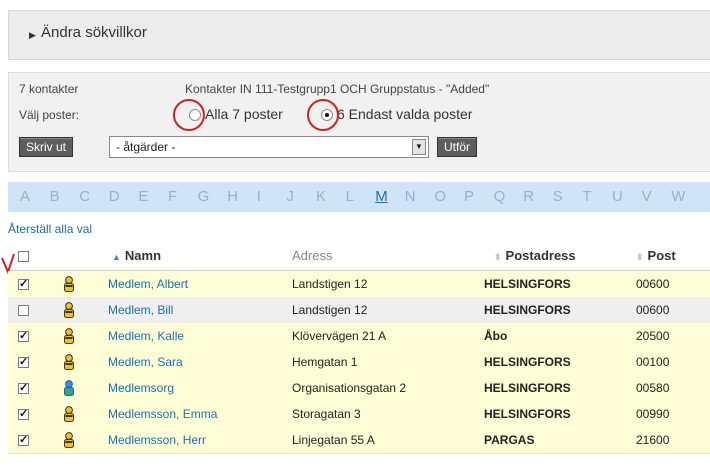  What do you see at coordinates (419, 147) in the screenshot?
I see `chevron-down-icon: ▼` at bounding box center [419, 147].